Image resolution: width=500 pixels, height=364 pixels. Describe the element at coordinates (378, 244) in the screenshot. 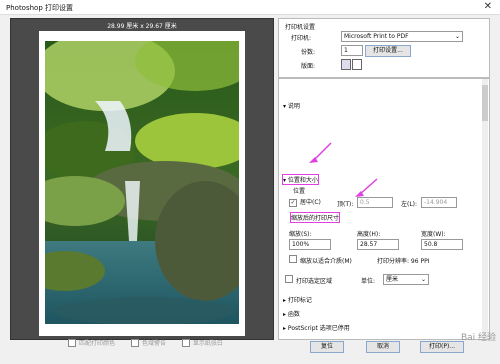

I see `height-input: 28.57` at that location.